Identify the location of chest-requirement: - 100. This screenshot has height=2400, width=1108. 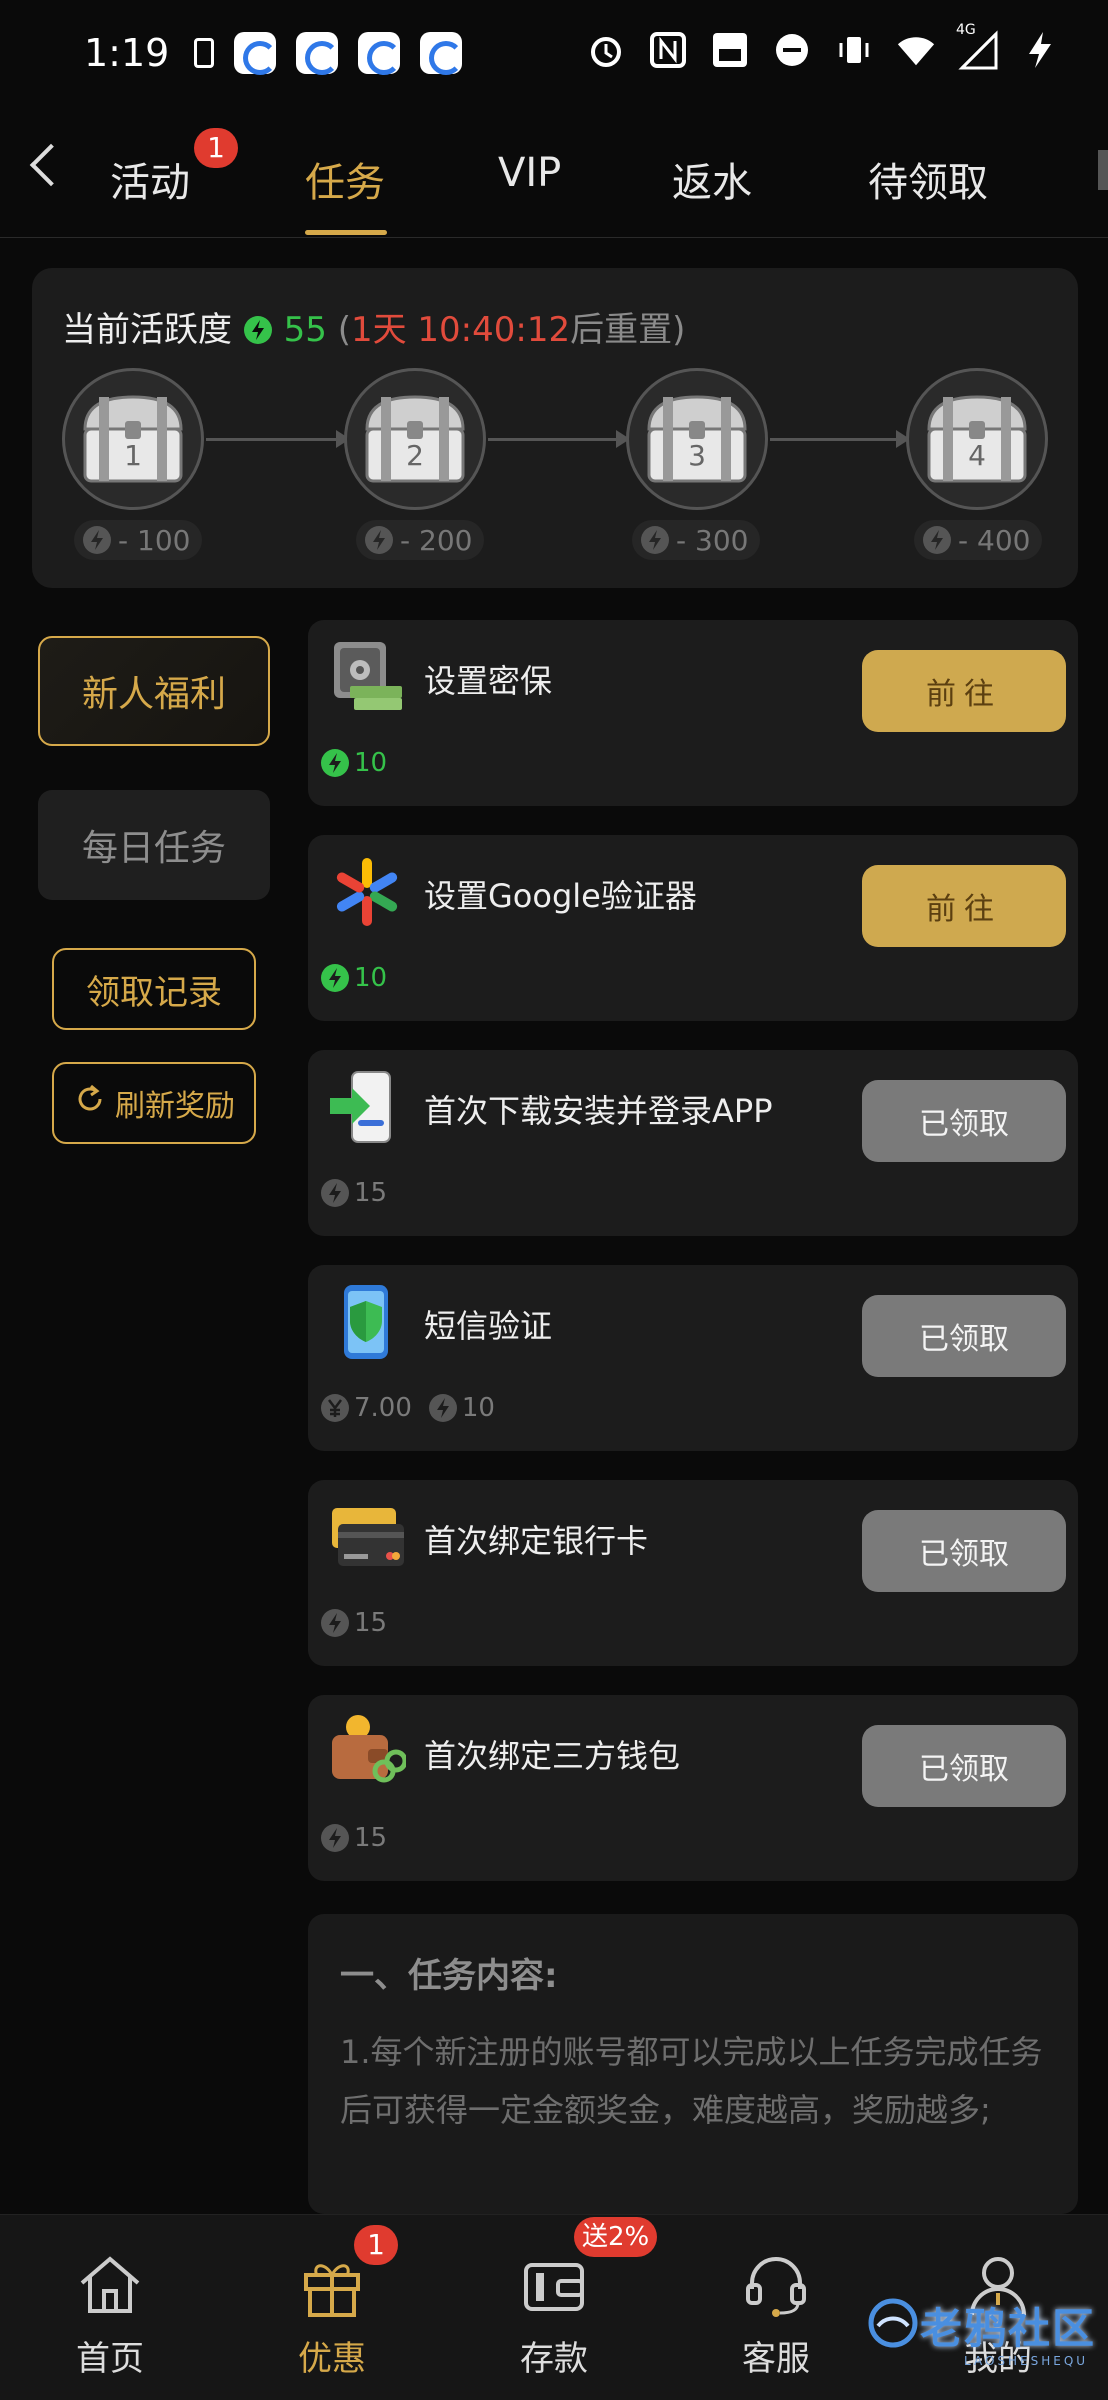
(138, 540).